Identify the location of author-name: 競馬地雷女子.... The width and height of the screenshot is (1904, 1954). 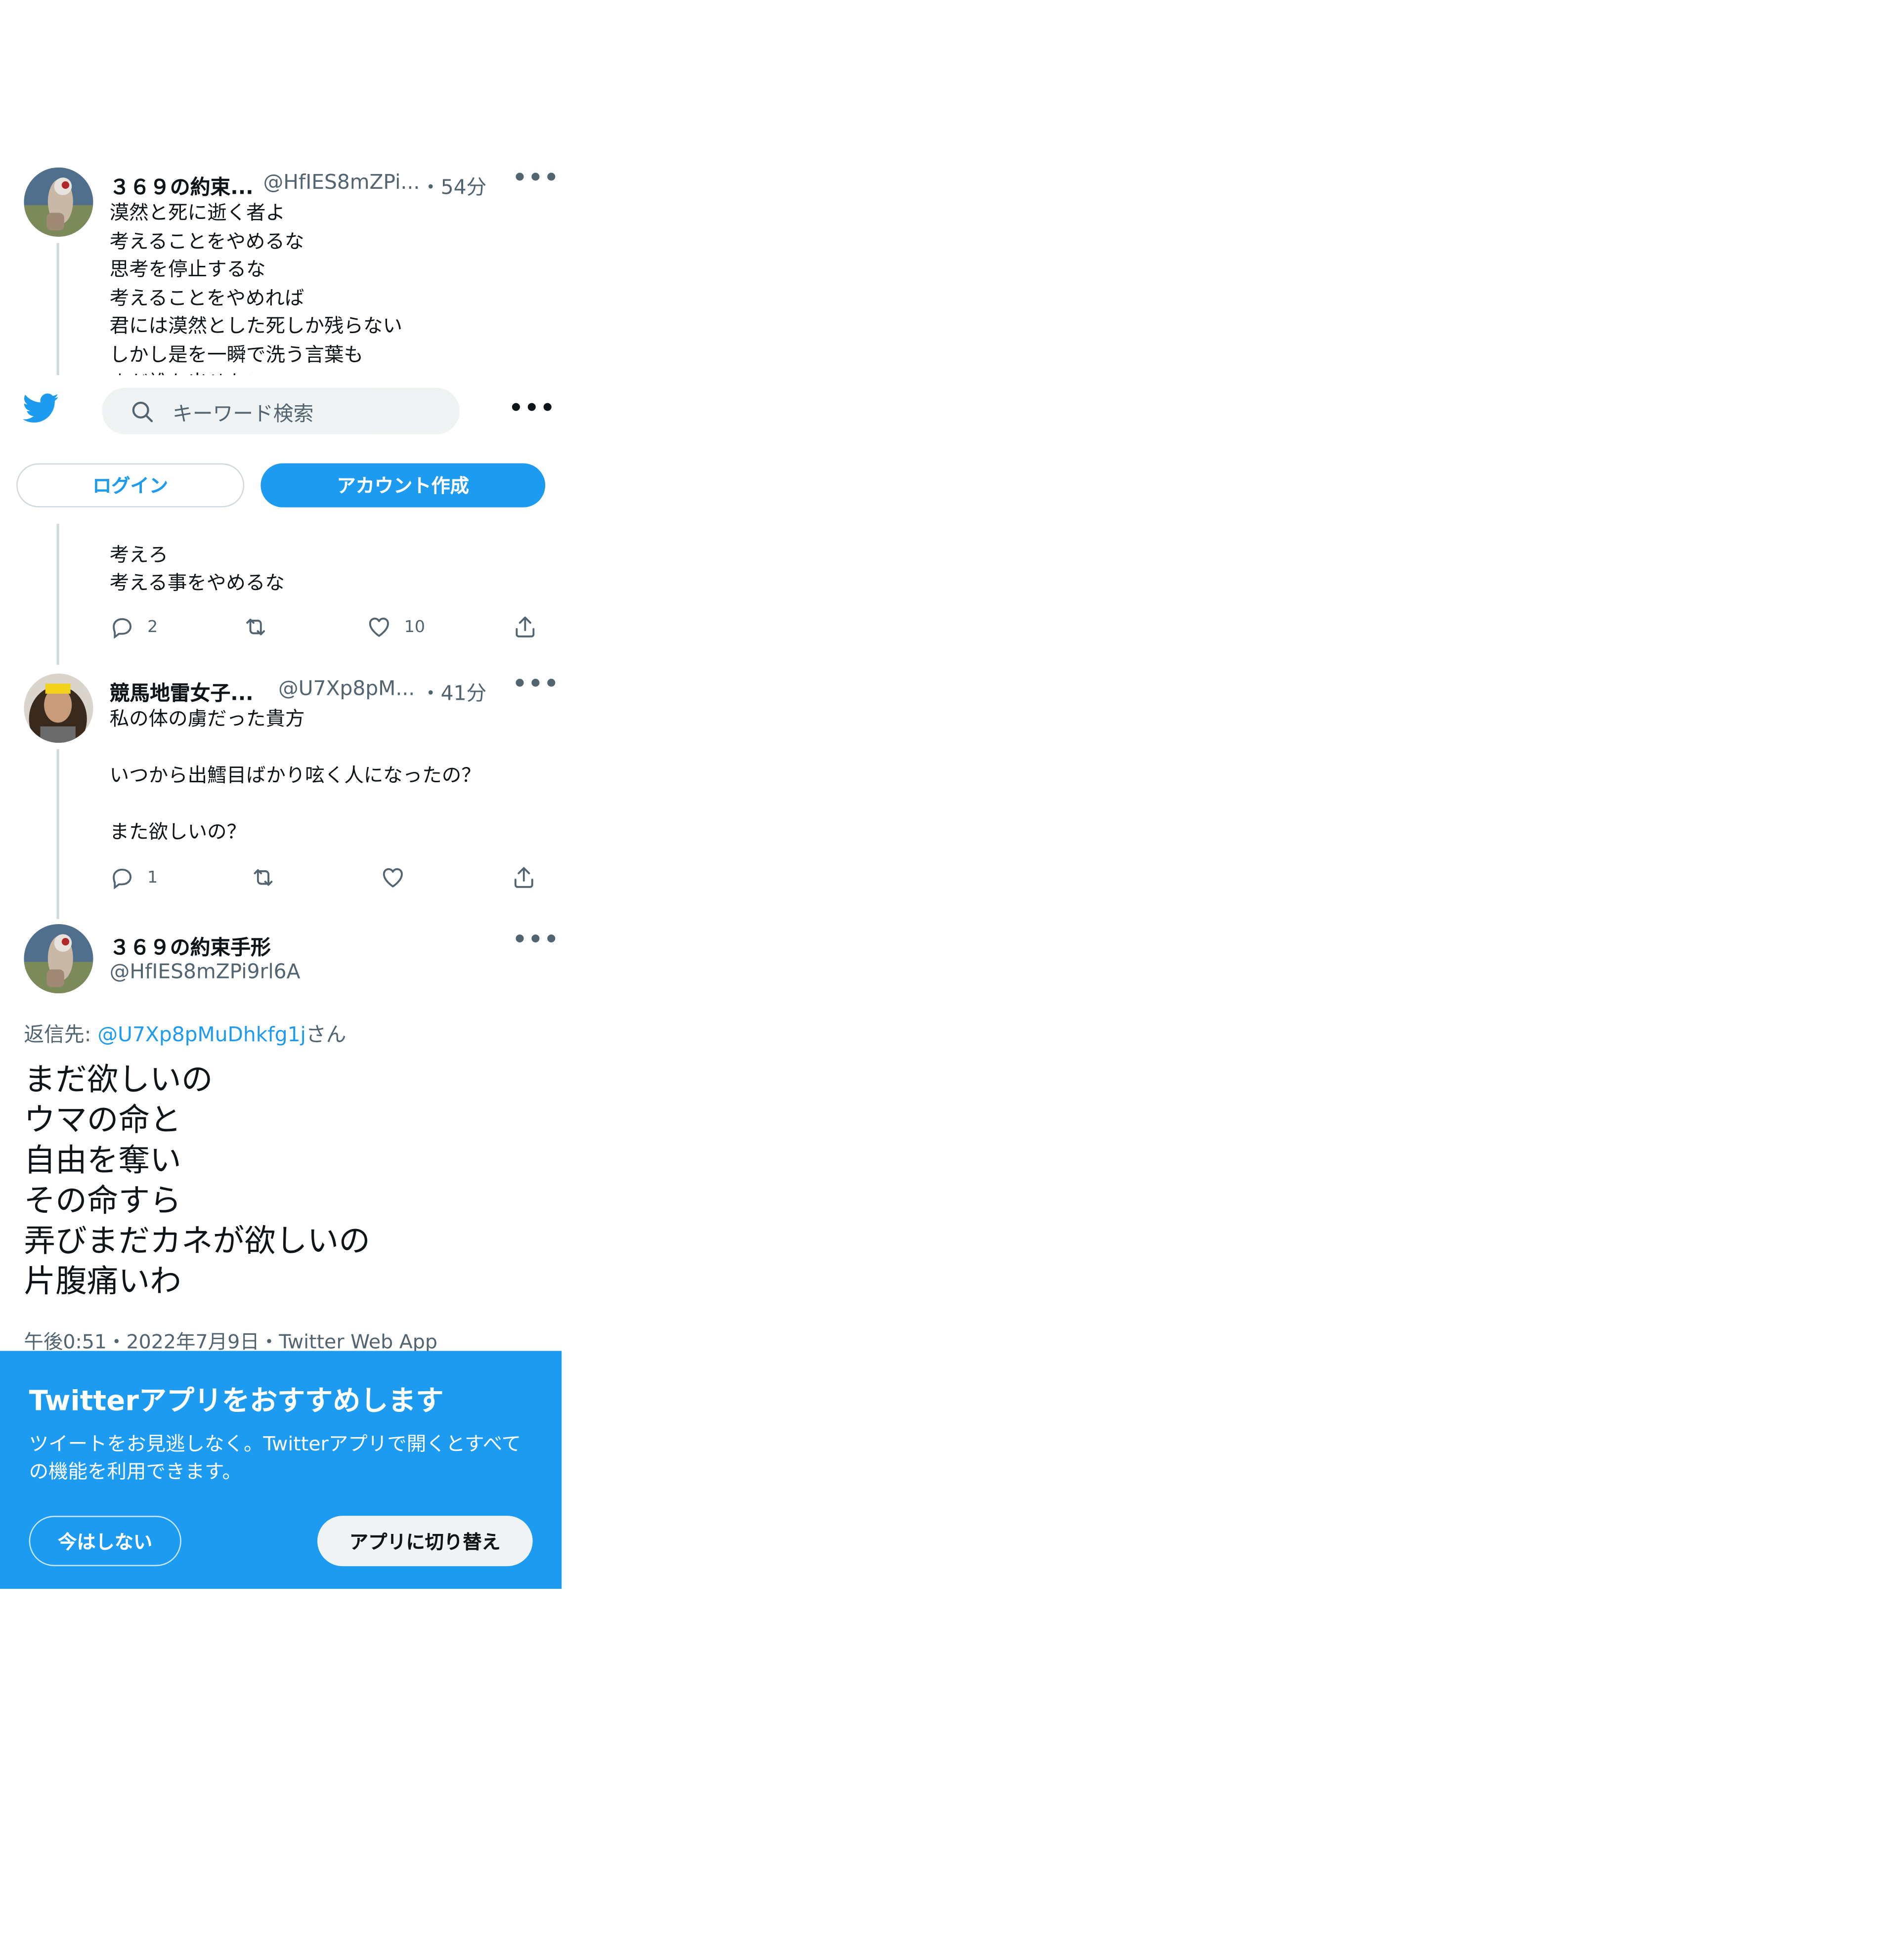
(182, 691).